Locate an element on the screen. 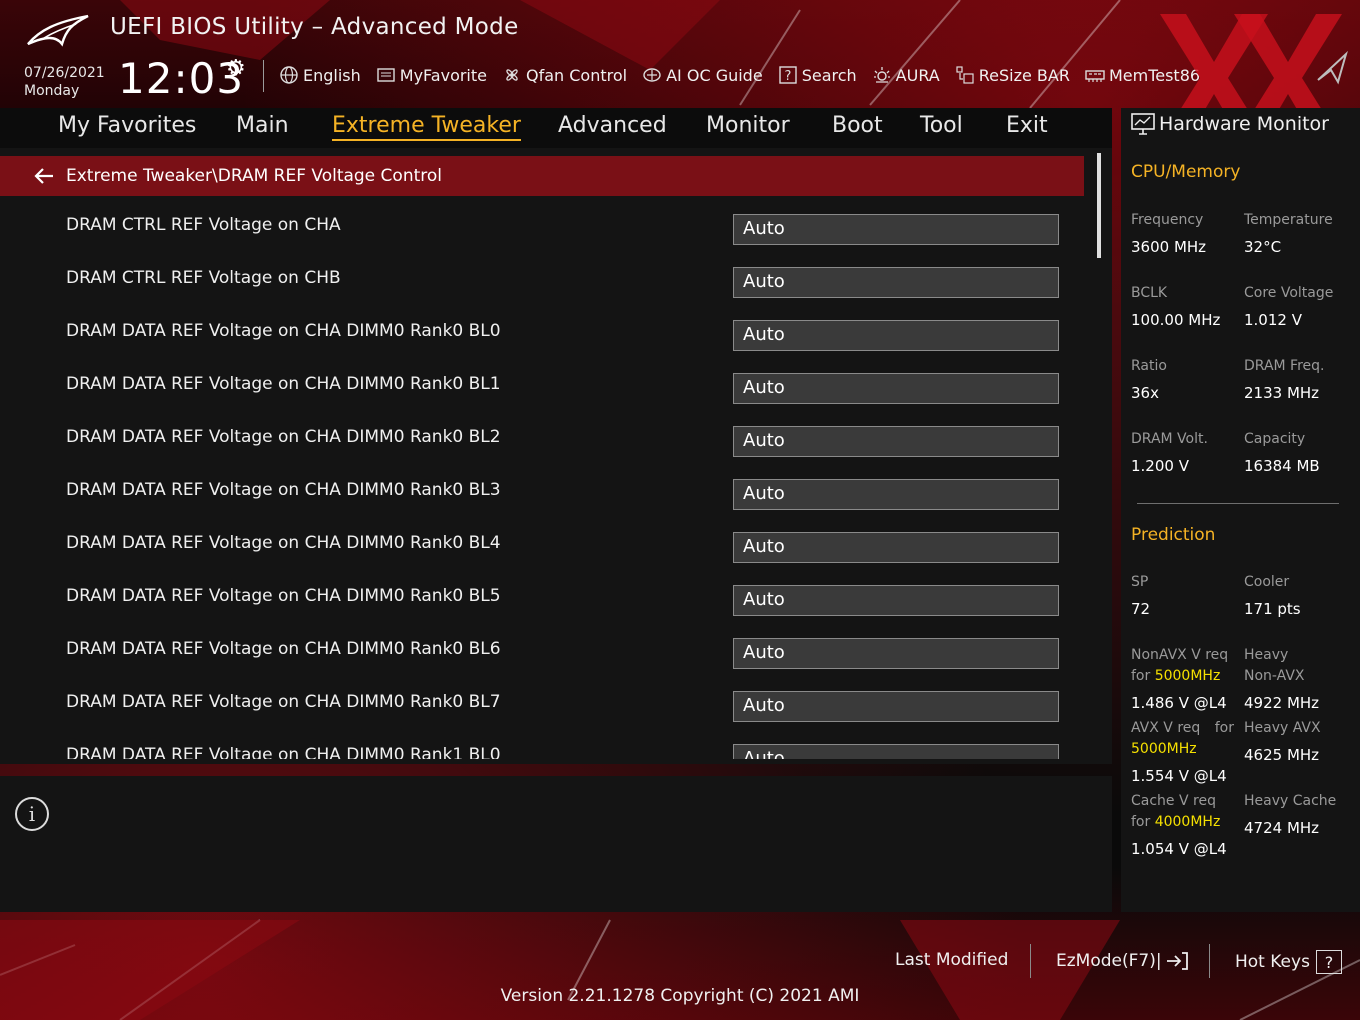 This screenshot has width=1360, height=1020. ai-oc-guide-button: AI OC Guide is located at coordinates (702, 75).